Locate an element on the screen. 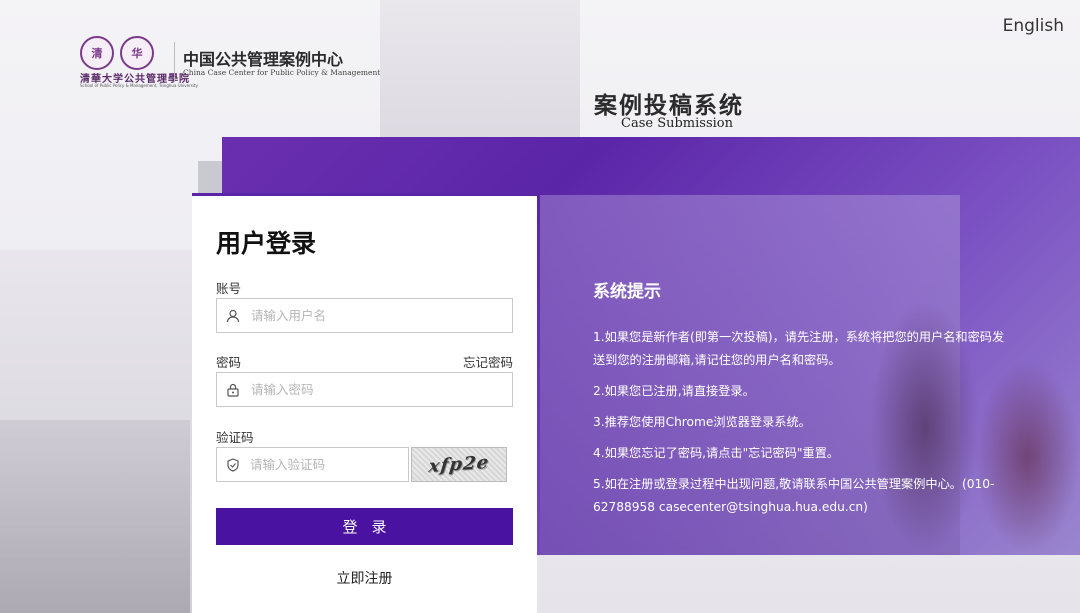  university-logo: 清 华 is located at coordinates (117, 53).